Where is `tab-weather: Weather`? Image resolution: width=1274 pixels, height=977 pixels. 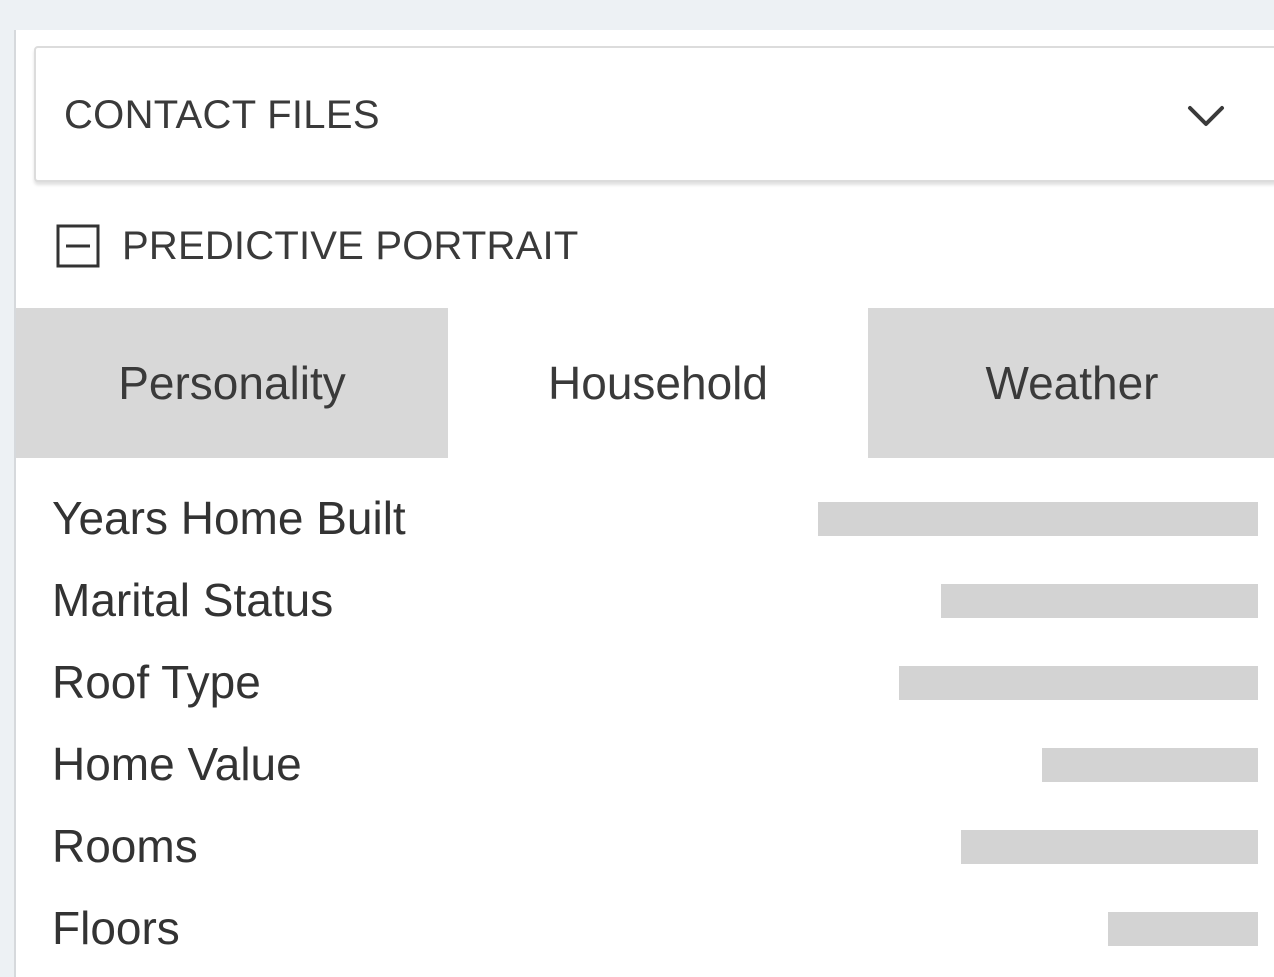
tab-weather: Weather is located at coordinates (1071, 383).